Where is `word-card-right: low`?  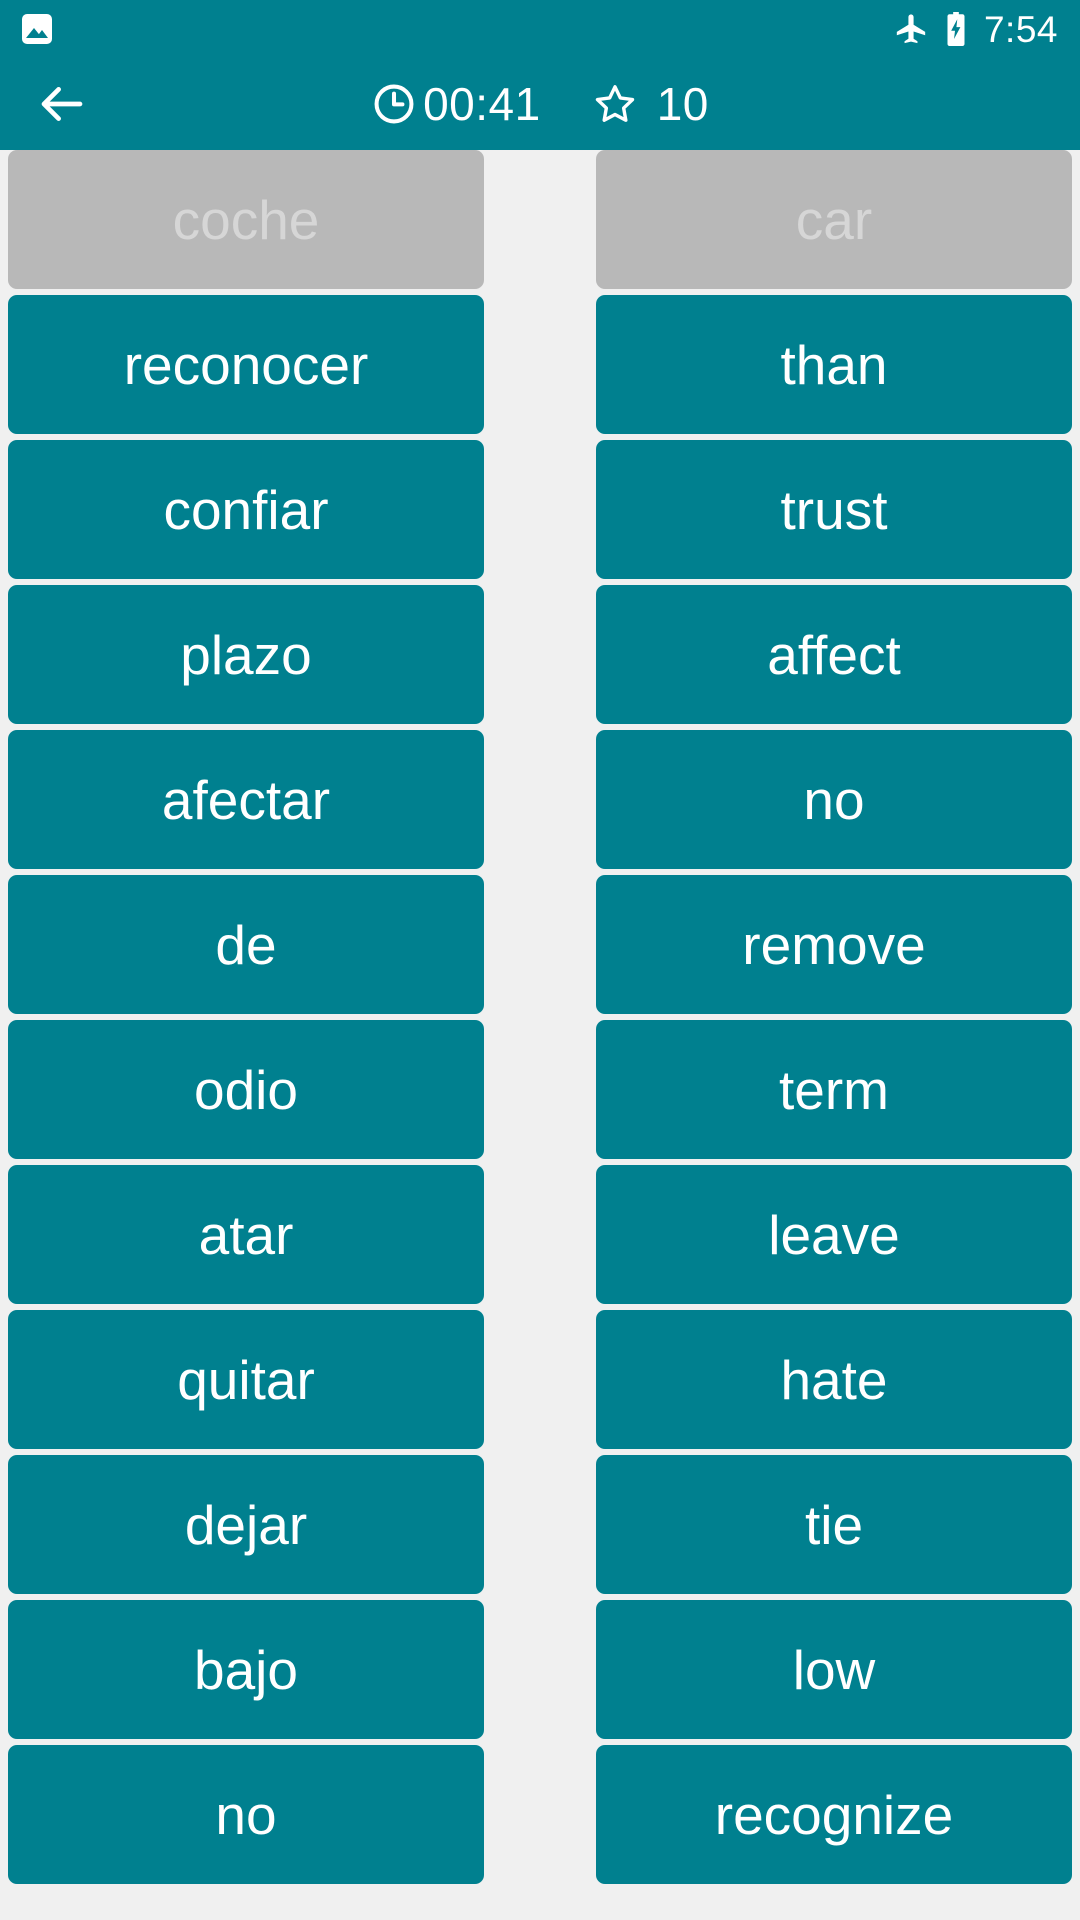 word-card-right: low is located at coordinates (834, 1669).